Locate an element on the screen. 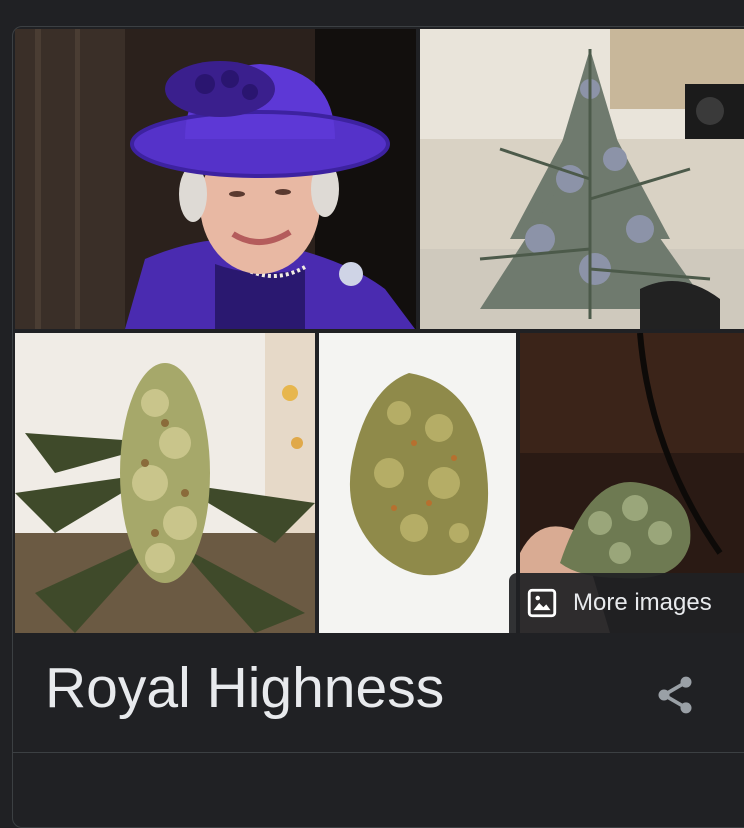  share-icon is located at coordinates (675, 695).